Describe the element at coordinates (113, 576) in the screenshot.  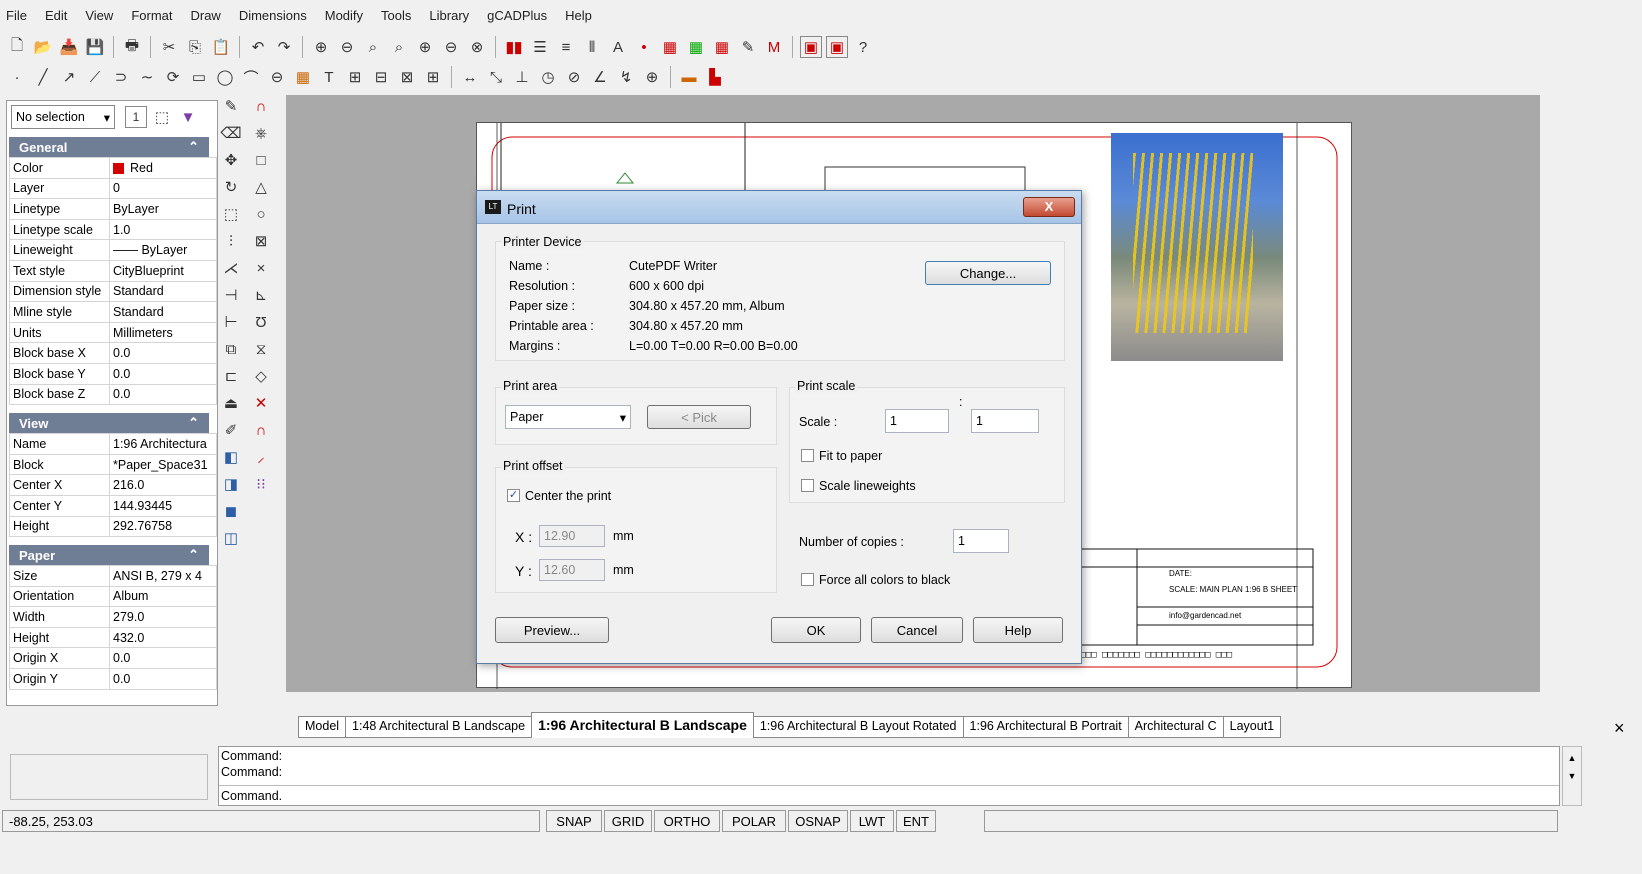
I see `property-row: Size ANSI B, 279 x 4` at that location.